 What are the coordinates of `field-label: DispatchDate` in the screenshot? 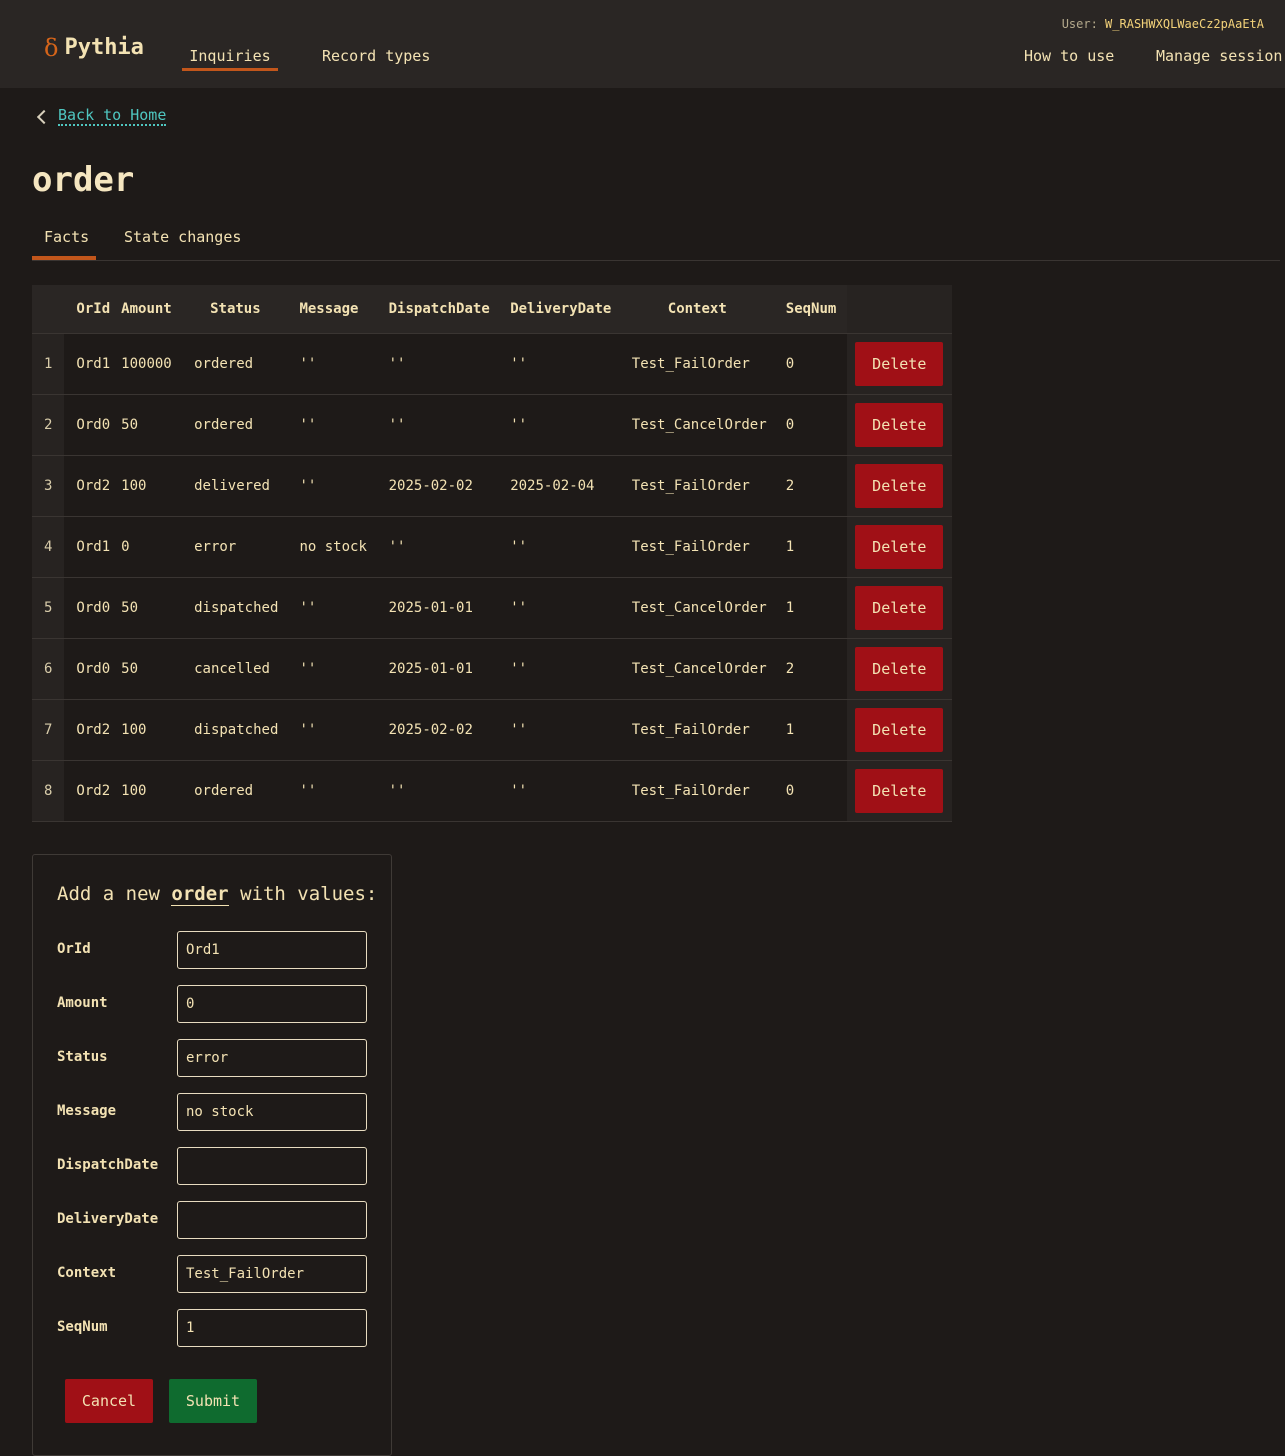 It's located at (108, 1165).